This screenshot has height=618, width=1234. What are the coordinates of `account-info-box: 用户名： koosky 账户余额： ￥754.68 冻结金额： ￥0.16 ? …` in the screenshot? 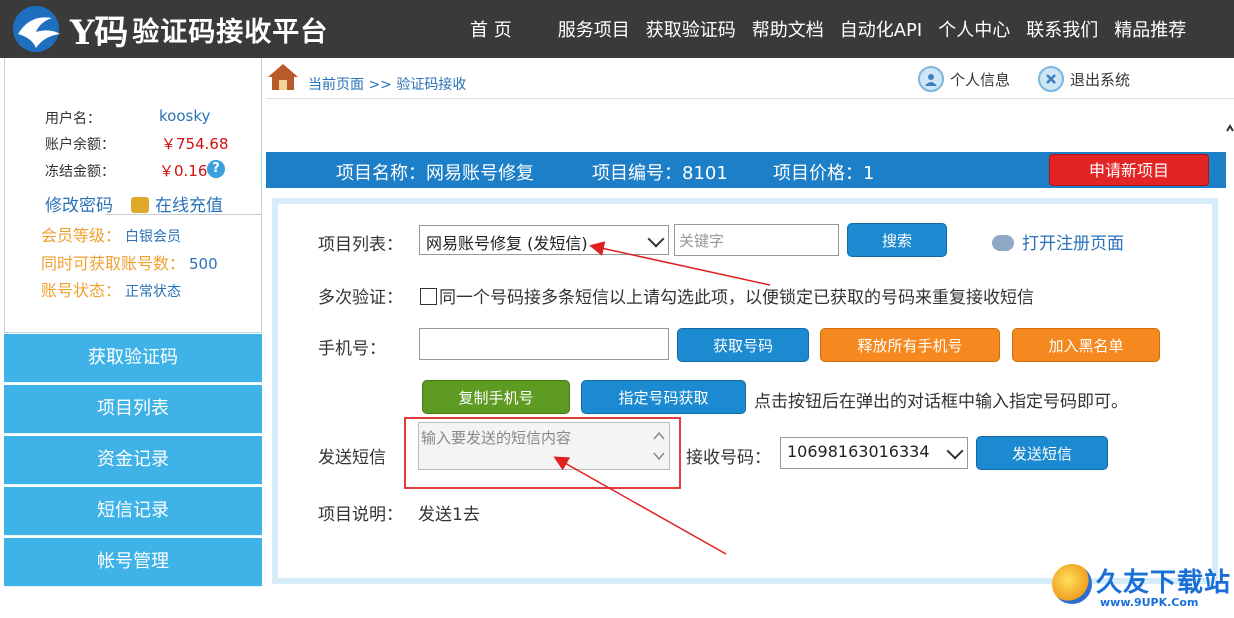 It's located at (133, 195).